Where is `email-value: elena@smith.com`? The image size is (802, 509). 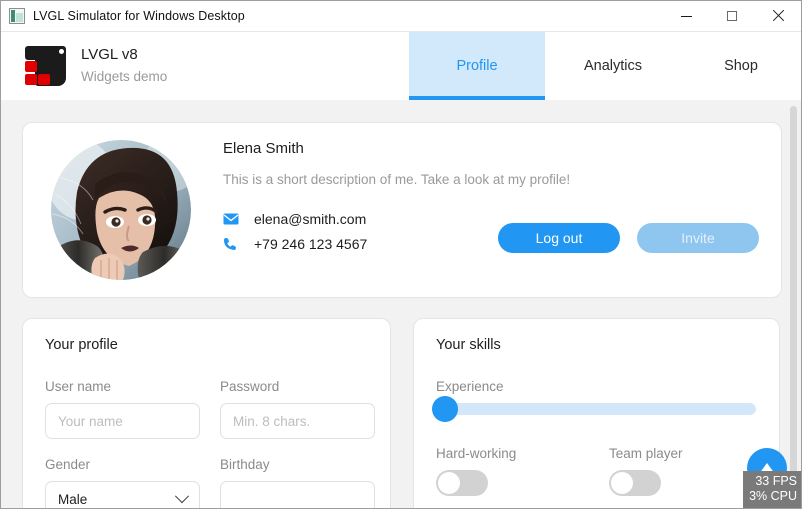
email-value: elena@smith.com is located at coordinates (310, 219).